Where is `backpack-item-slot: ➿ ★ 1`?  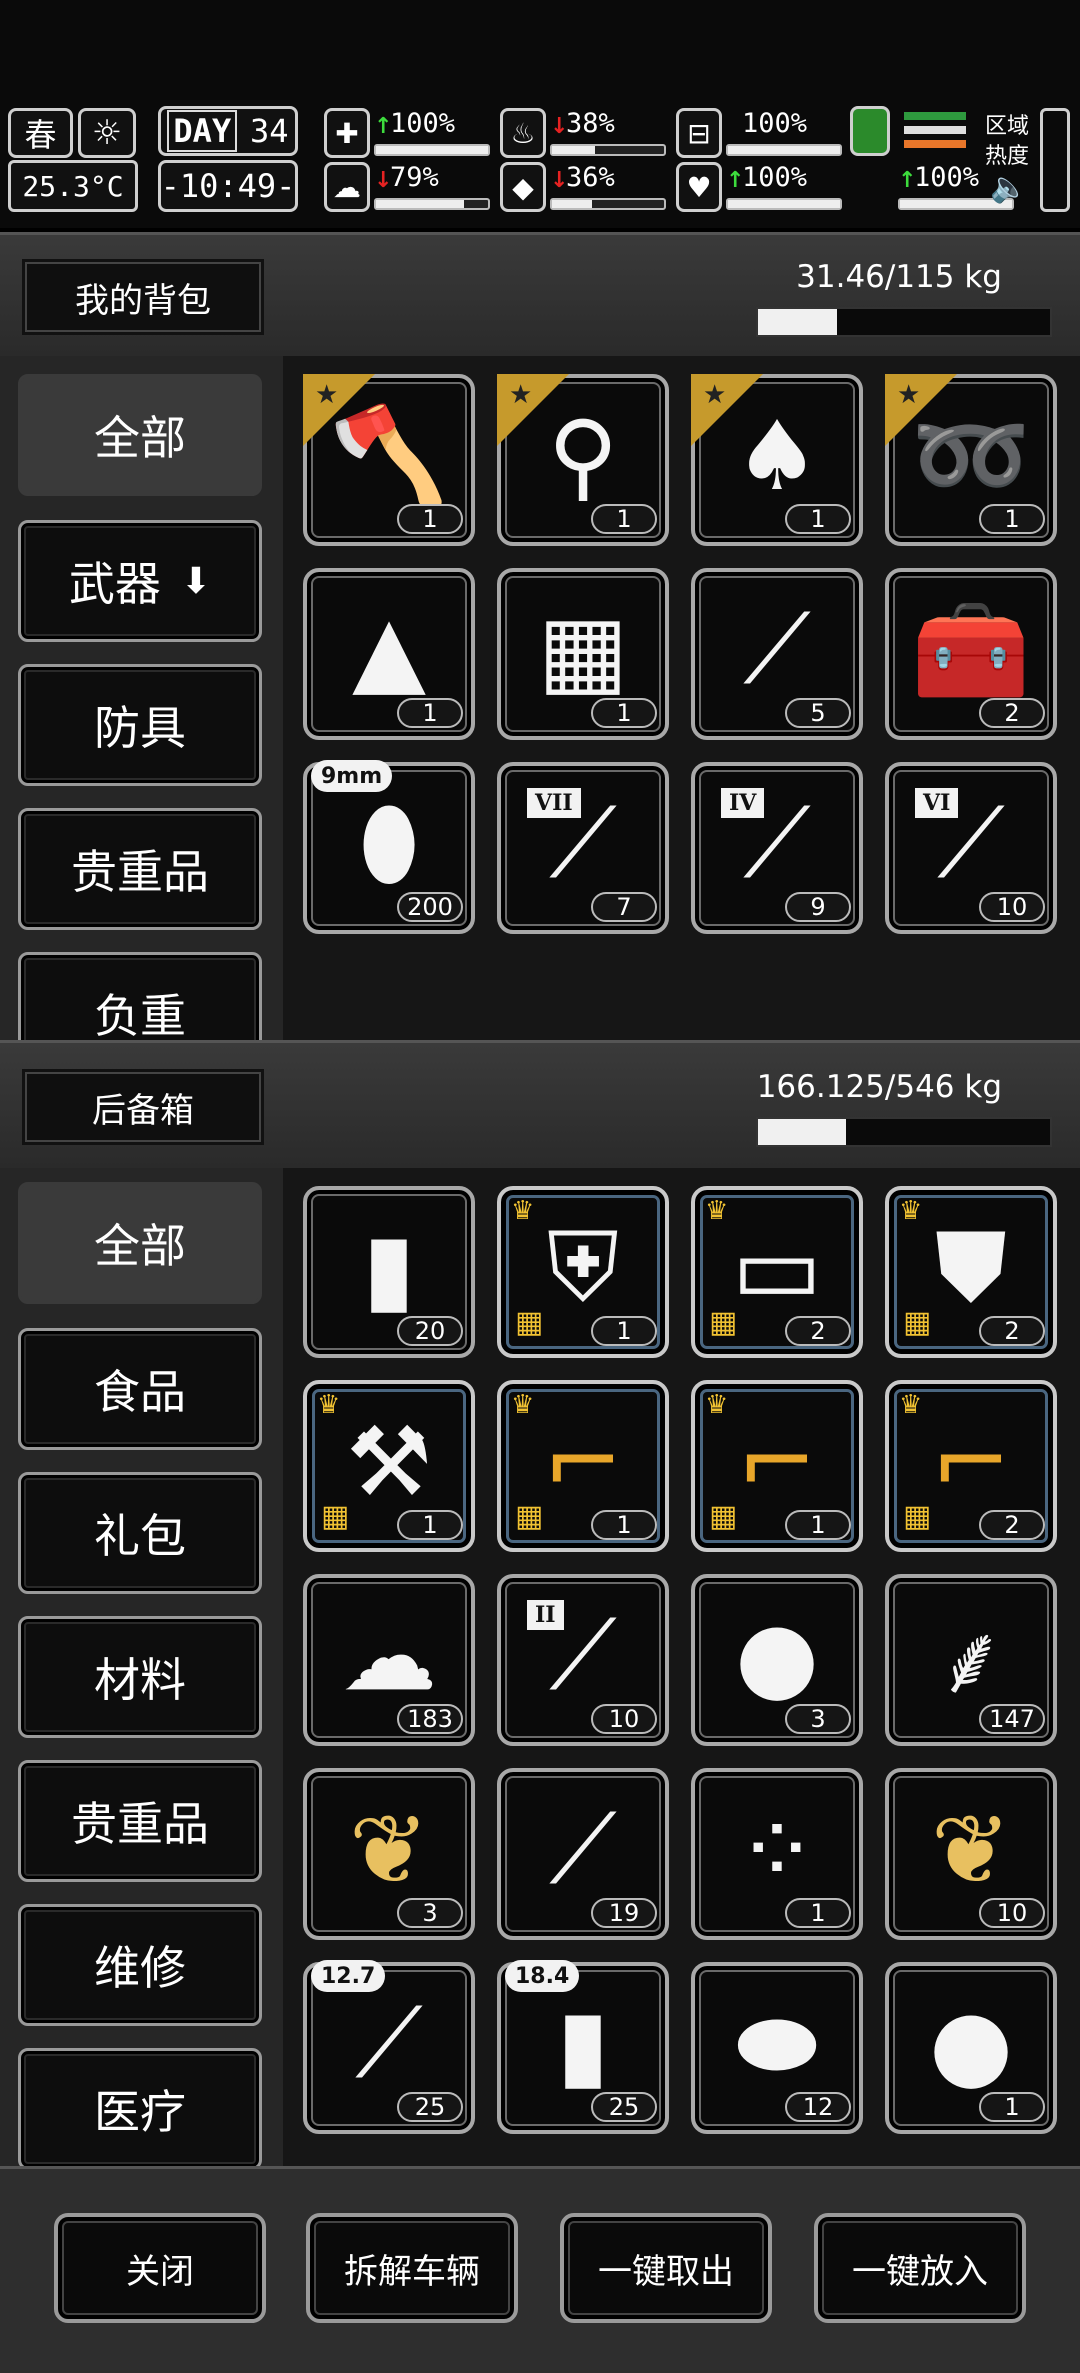 backpack-item-slot: ➿ ★ 1 is located at coordinates (971, 460).